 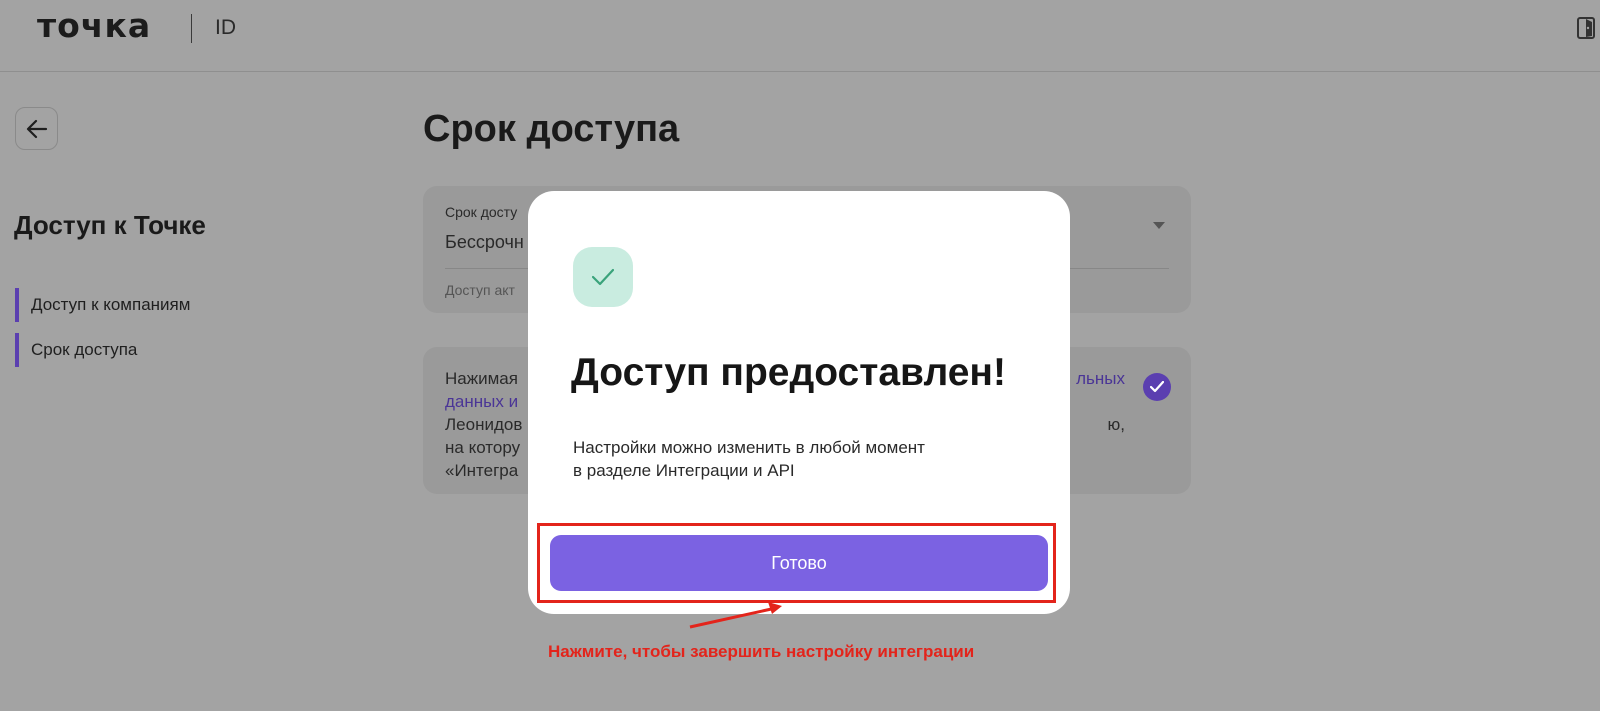 What do you see at coordinates (481, 212) in the screenshot?
I see `field-label: Срок досту` at bounding box center [481, 212].